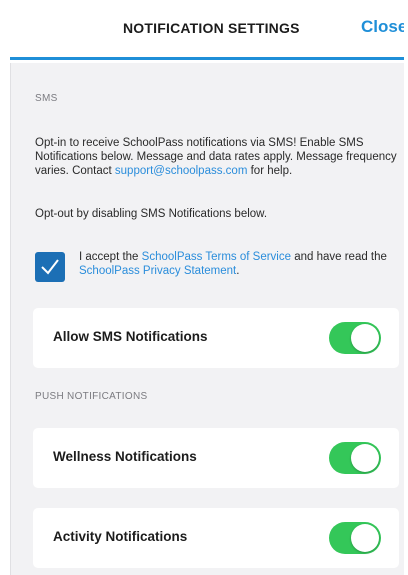 This screenshot has width=408, height=575. What do you see at coordinates (125, 456) in the screenshot?
I see `wellness-notifications-label: Wellness Notifications` at bounding box center [125, 456].